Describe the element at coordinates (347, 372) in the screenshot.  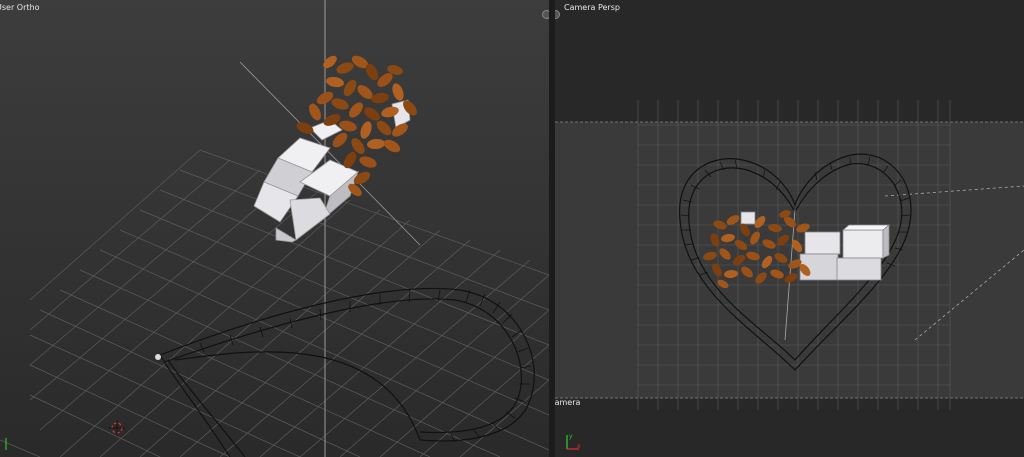
I see `heart-wireframe` at that location.